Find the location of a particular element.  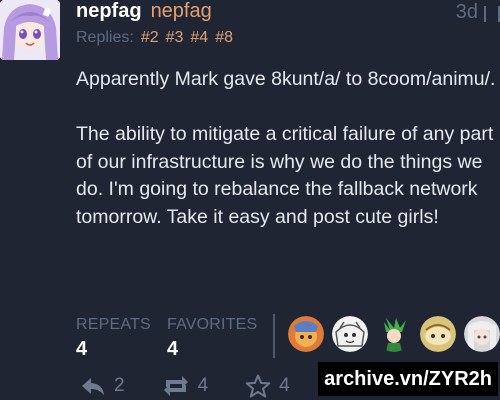

archive-watermark: archive.vn/ZYR2h is located at coordinates (408, 379).